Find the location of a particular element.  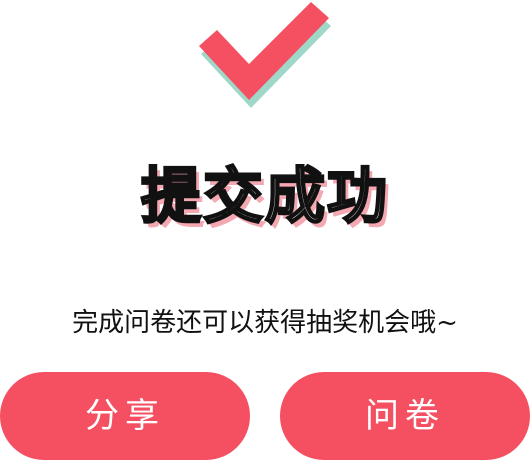

page-title: 提交成功 is located at coordinates (264, 197).